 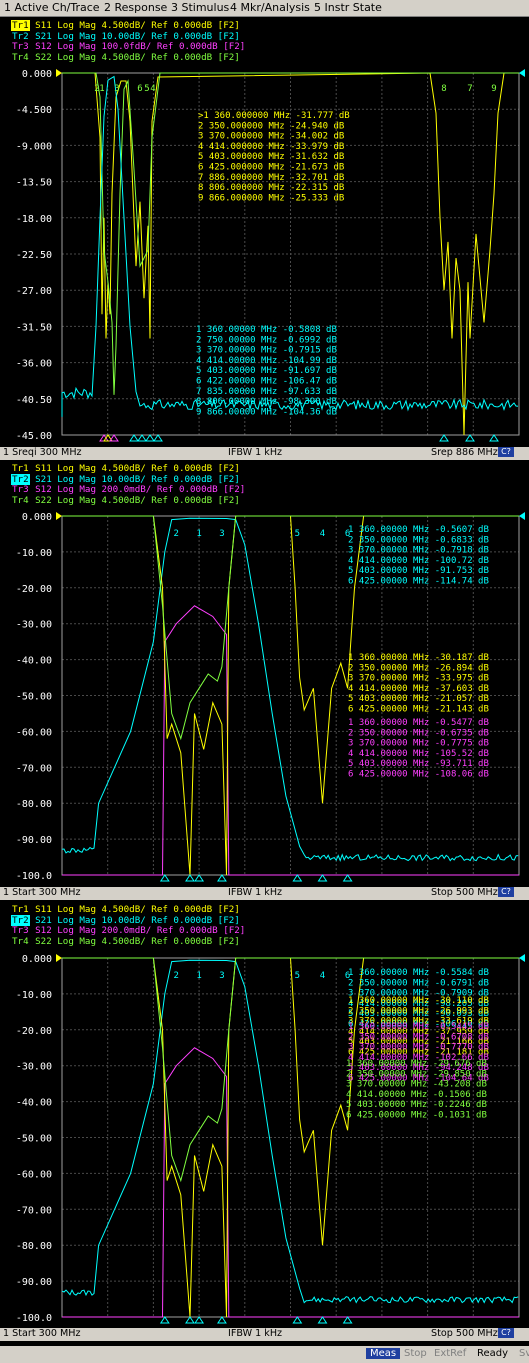 I want to click on marker-readout: 1 360.00000 MHz -30.110 dB, so click(x=418, y=1001).